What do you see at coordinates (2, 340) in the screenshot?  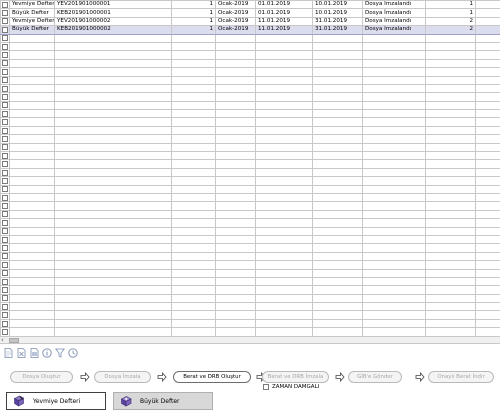 I see `scroll-left-icon: ‹` at bounding box center [2, 340].